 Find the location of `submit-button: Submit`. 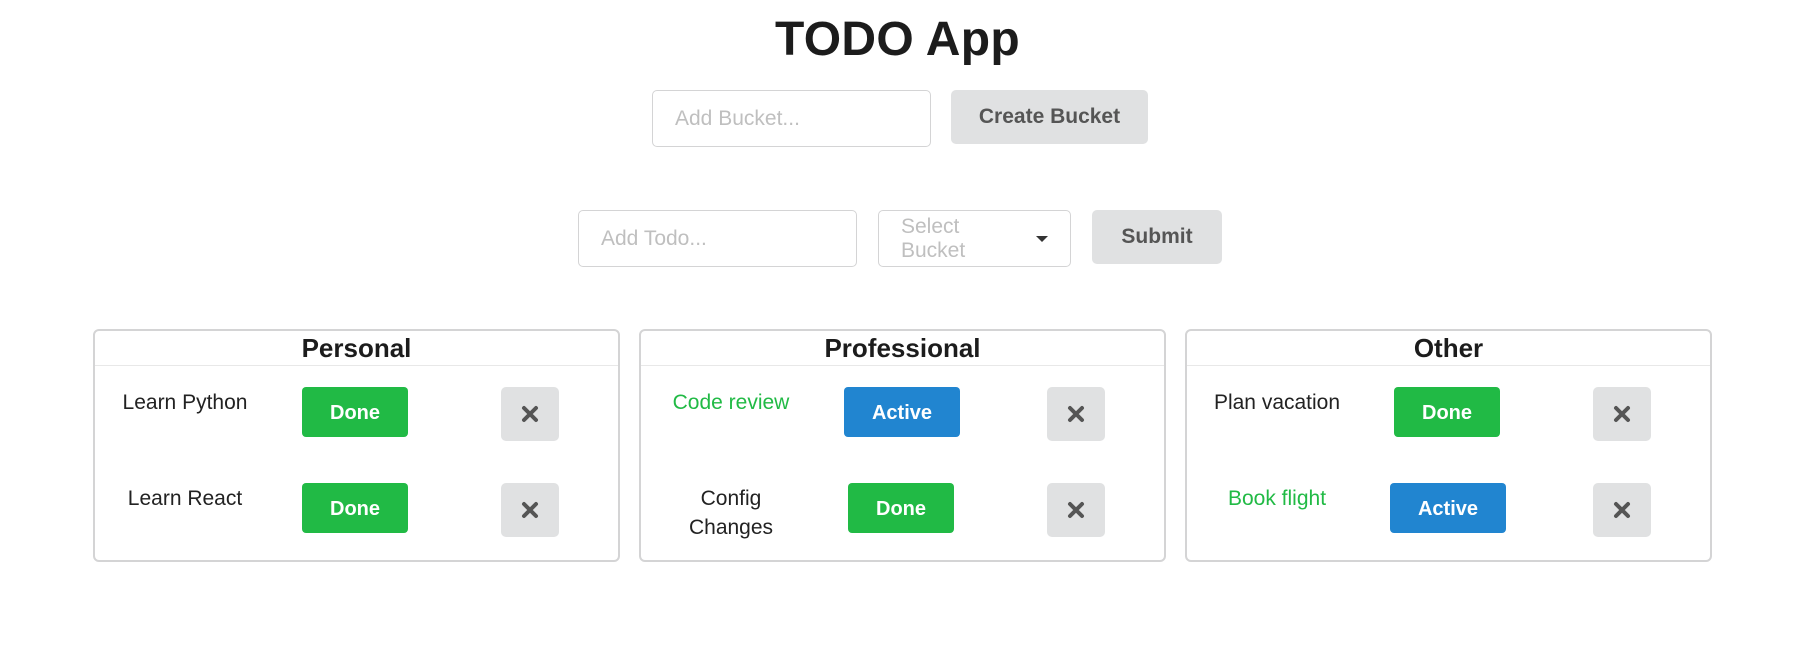

submit-button: Submit is located at coordinates (1157, 237).